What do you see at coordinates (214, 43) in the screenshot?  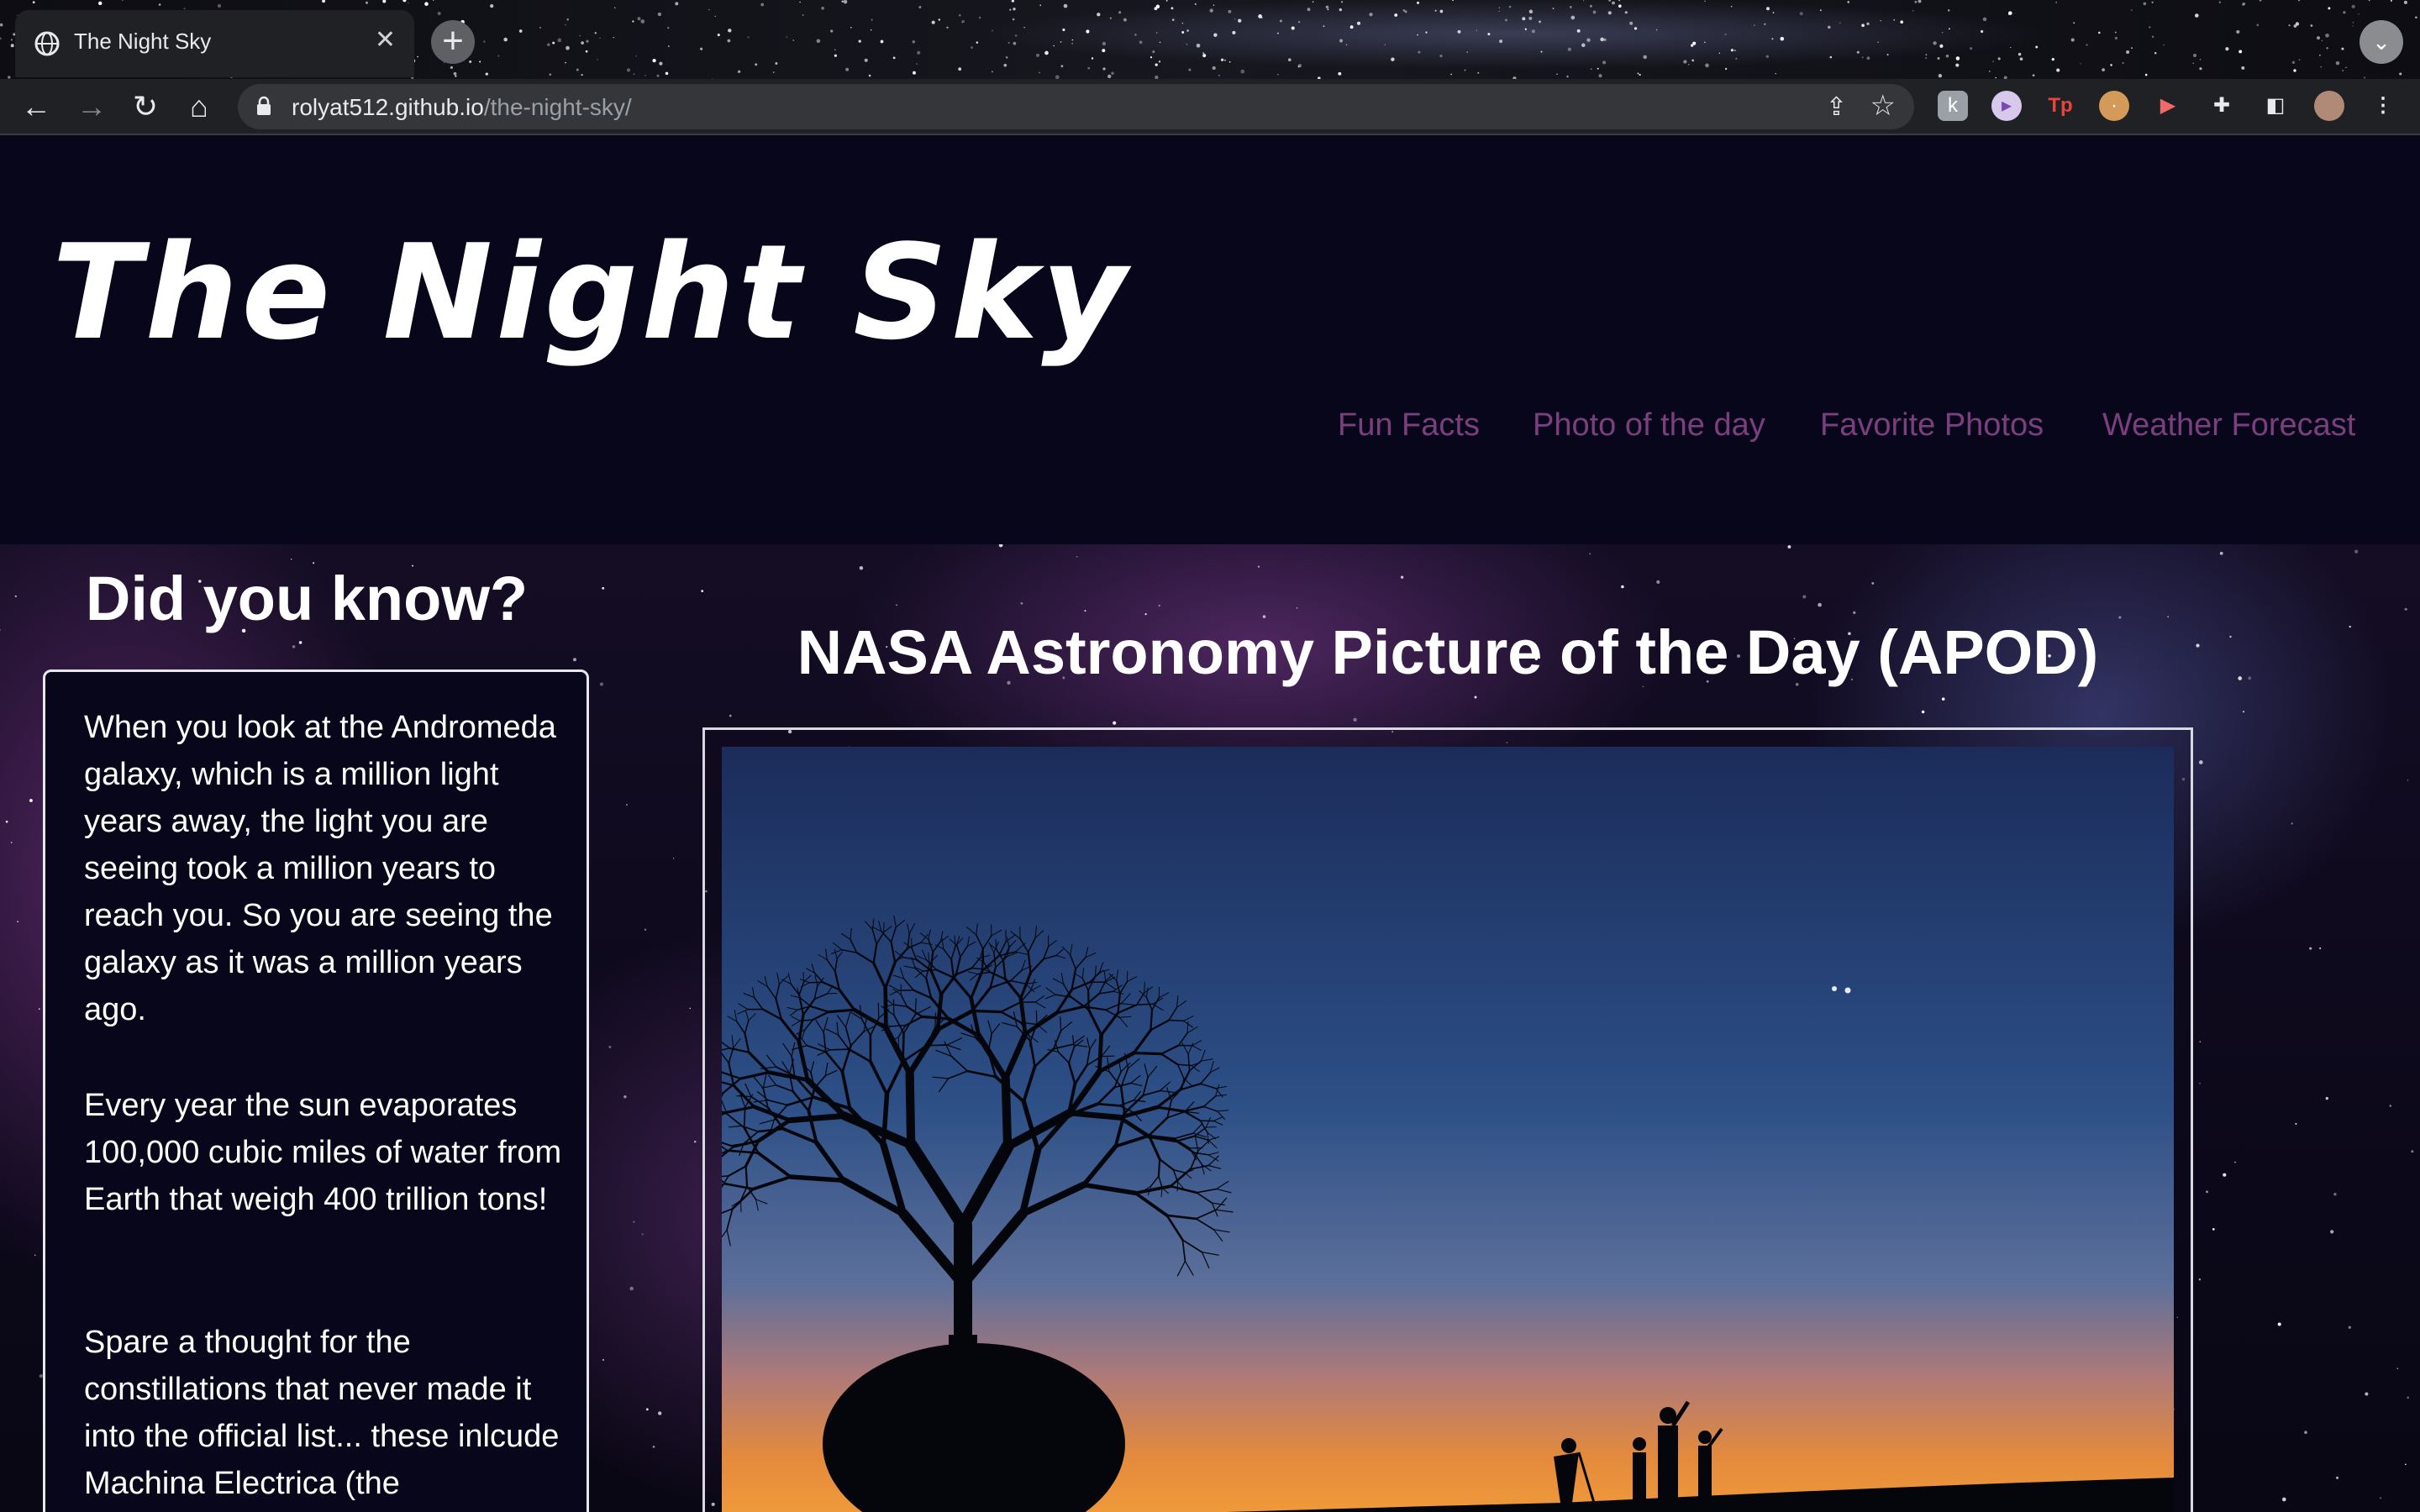 I see `browser-tab: The Night Sky ✕` at bounding box center [214, 43].